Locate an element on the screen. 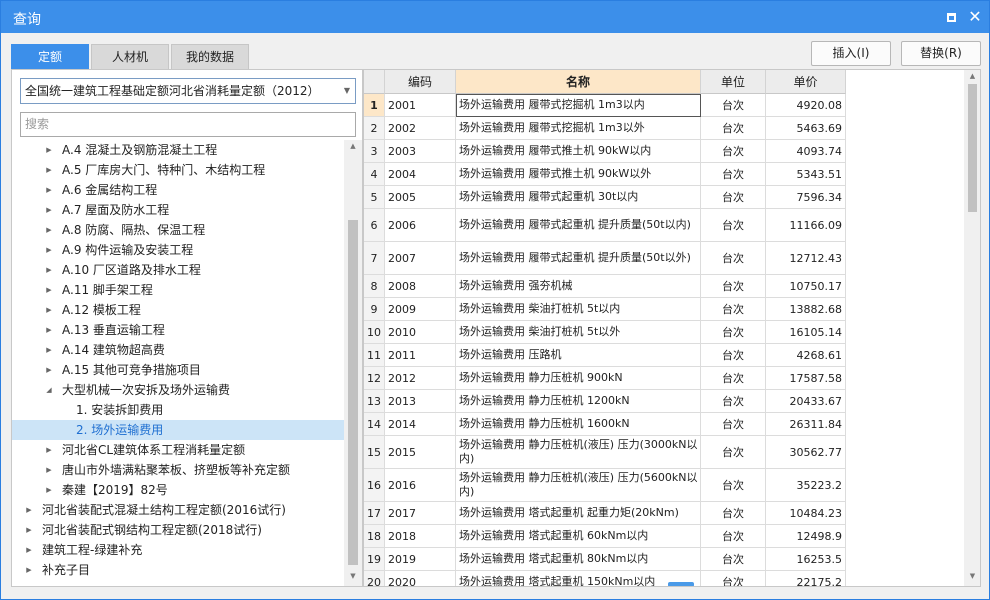 This screenshot has width=990, height=600. tree-node: ▶ 河北省CL建筑体系工程消耗量定额 is located at coordinates (178, 450).